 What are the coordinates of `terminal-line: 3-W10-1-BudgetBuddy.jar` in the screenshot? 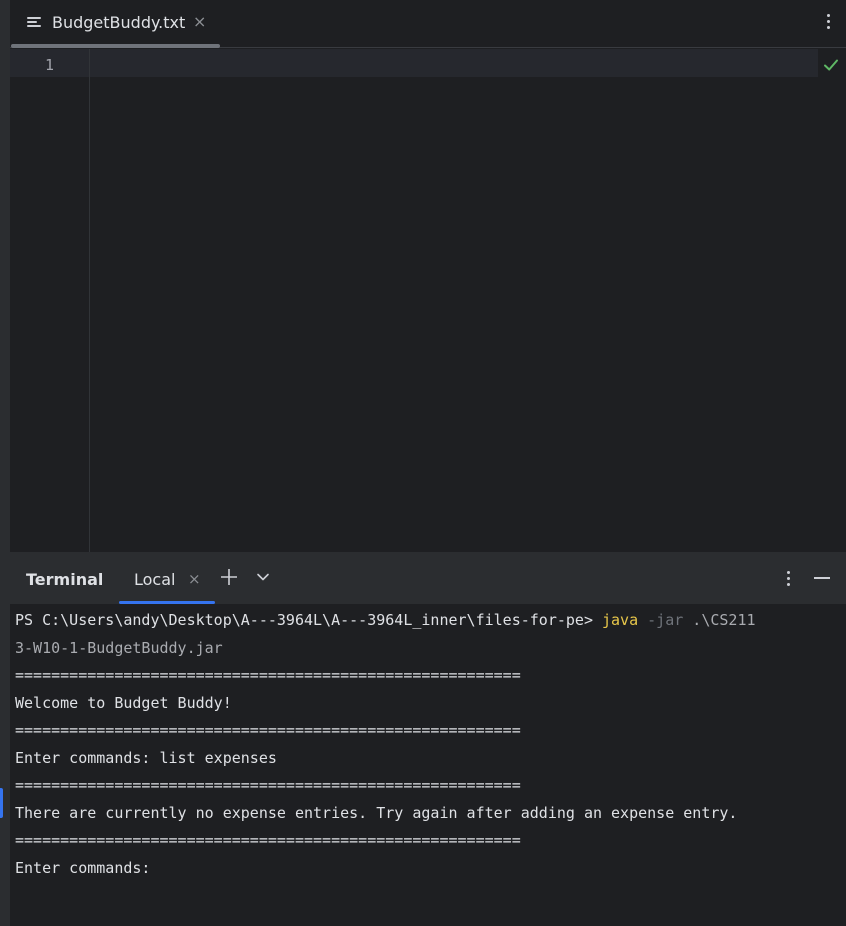 It's located at (119, 647).